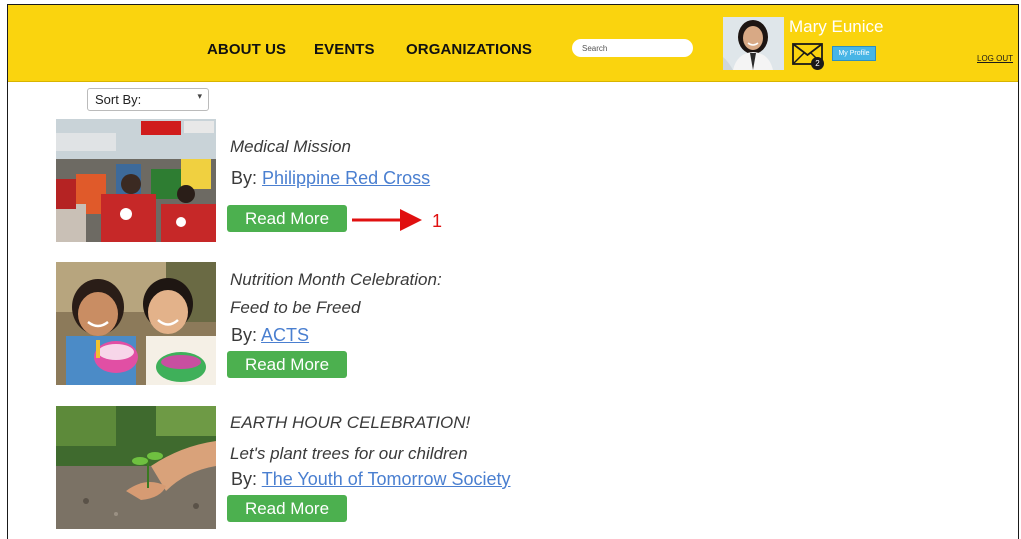 This screenshot has height=539, width=1021. I want to click on sort-by-label: Sort By:, so click(118, 99).